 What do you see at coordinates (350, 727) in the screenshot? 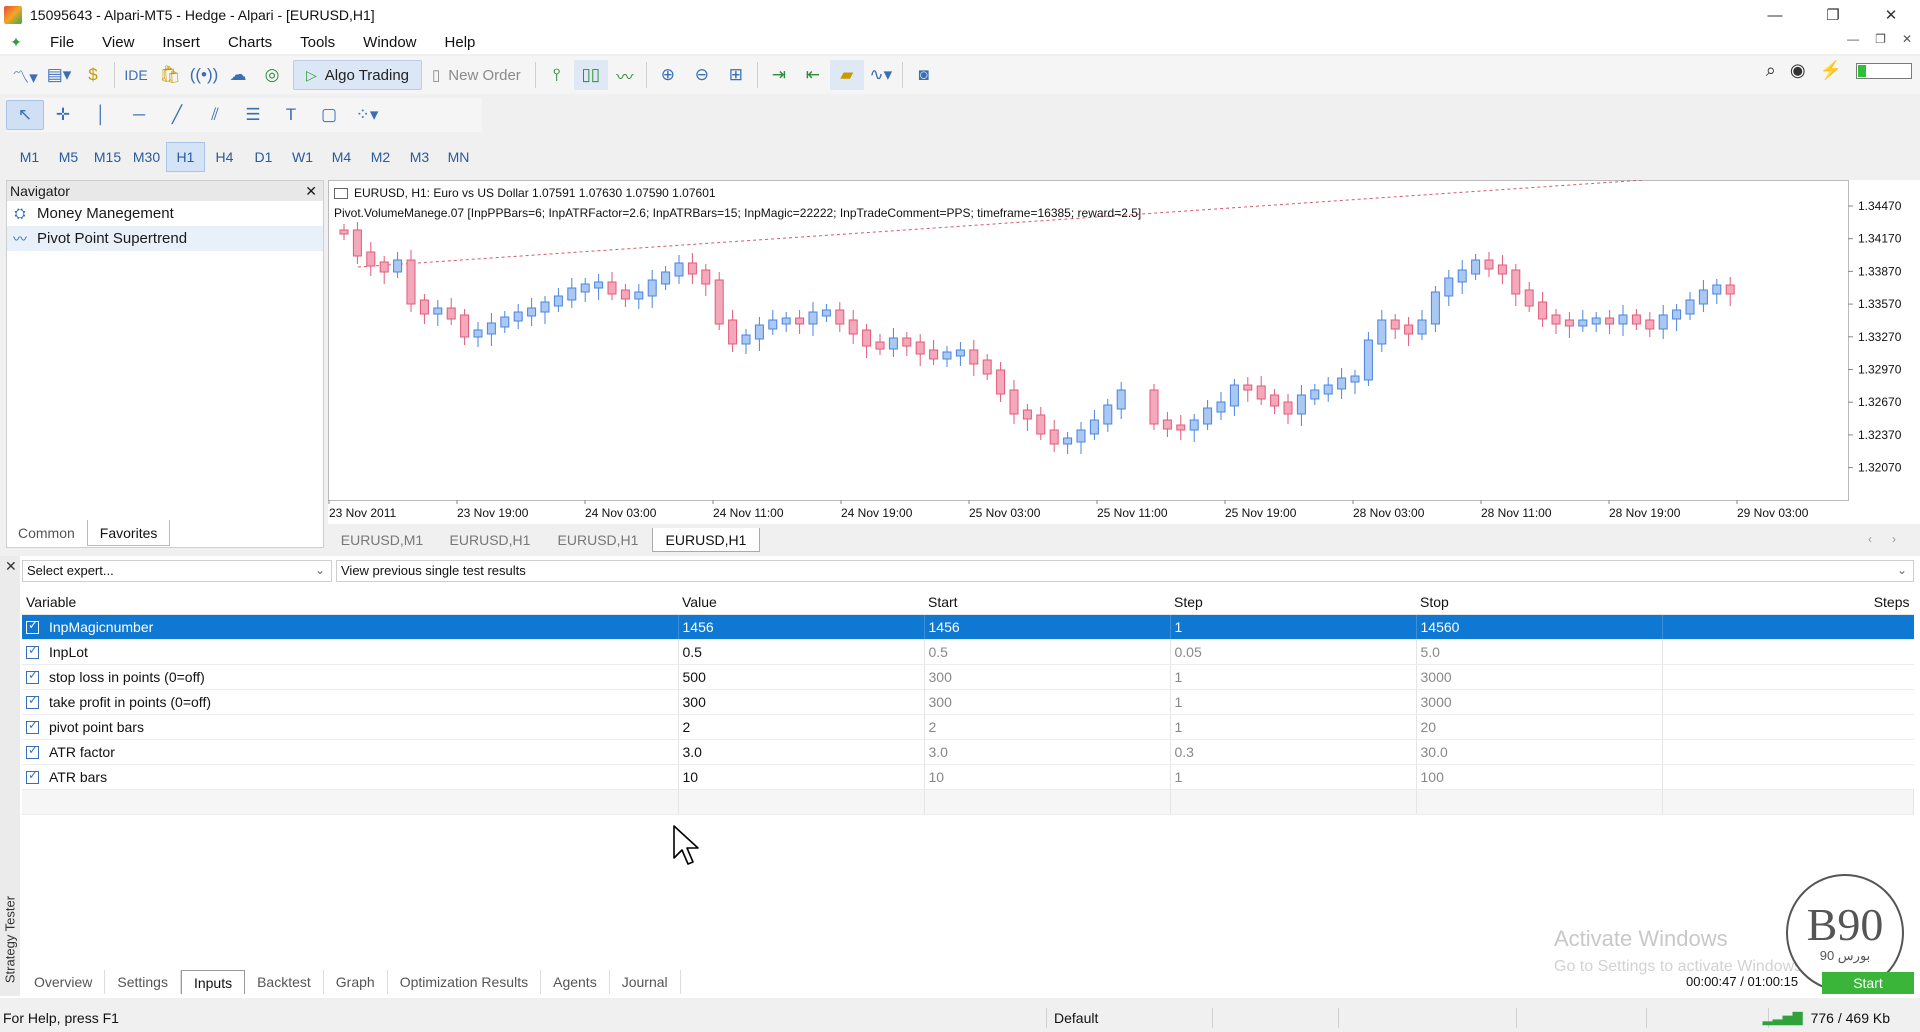
I see `param-variable: pivot point bars` at bounding box center [350, 727].